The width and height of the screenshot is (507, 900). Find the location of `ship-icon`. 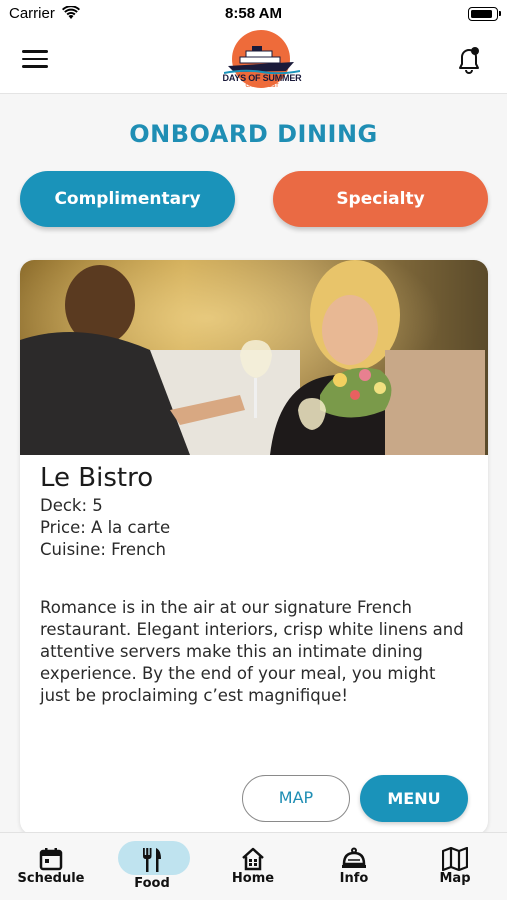

ship-icon is located at coordinates (262, 60).